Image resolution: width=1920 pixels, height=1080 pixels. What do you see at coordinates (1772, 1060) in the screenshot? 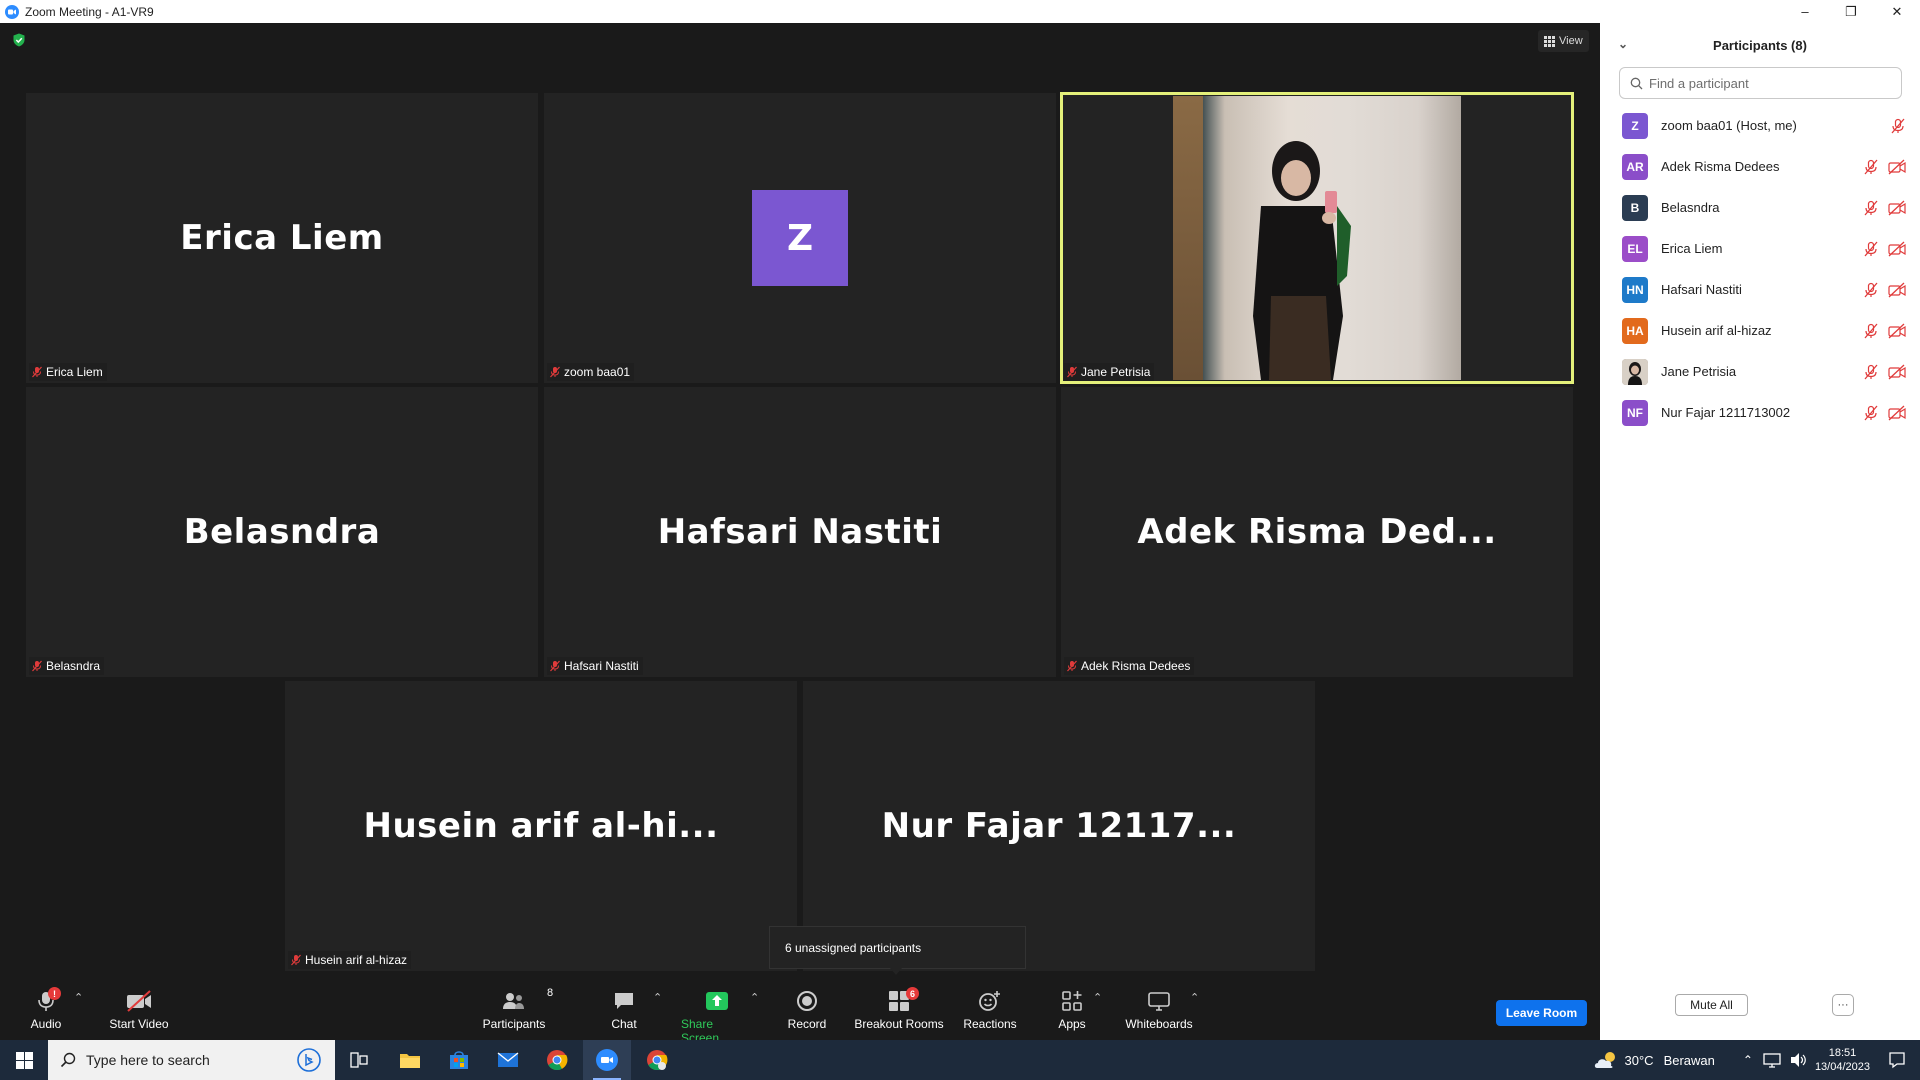
I see `network-icon` at bounding box center [1772, 1060].